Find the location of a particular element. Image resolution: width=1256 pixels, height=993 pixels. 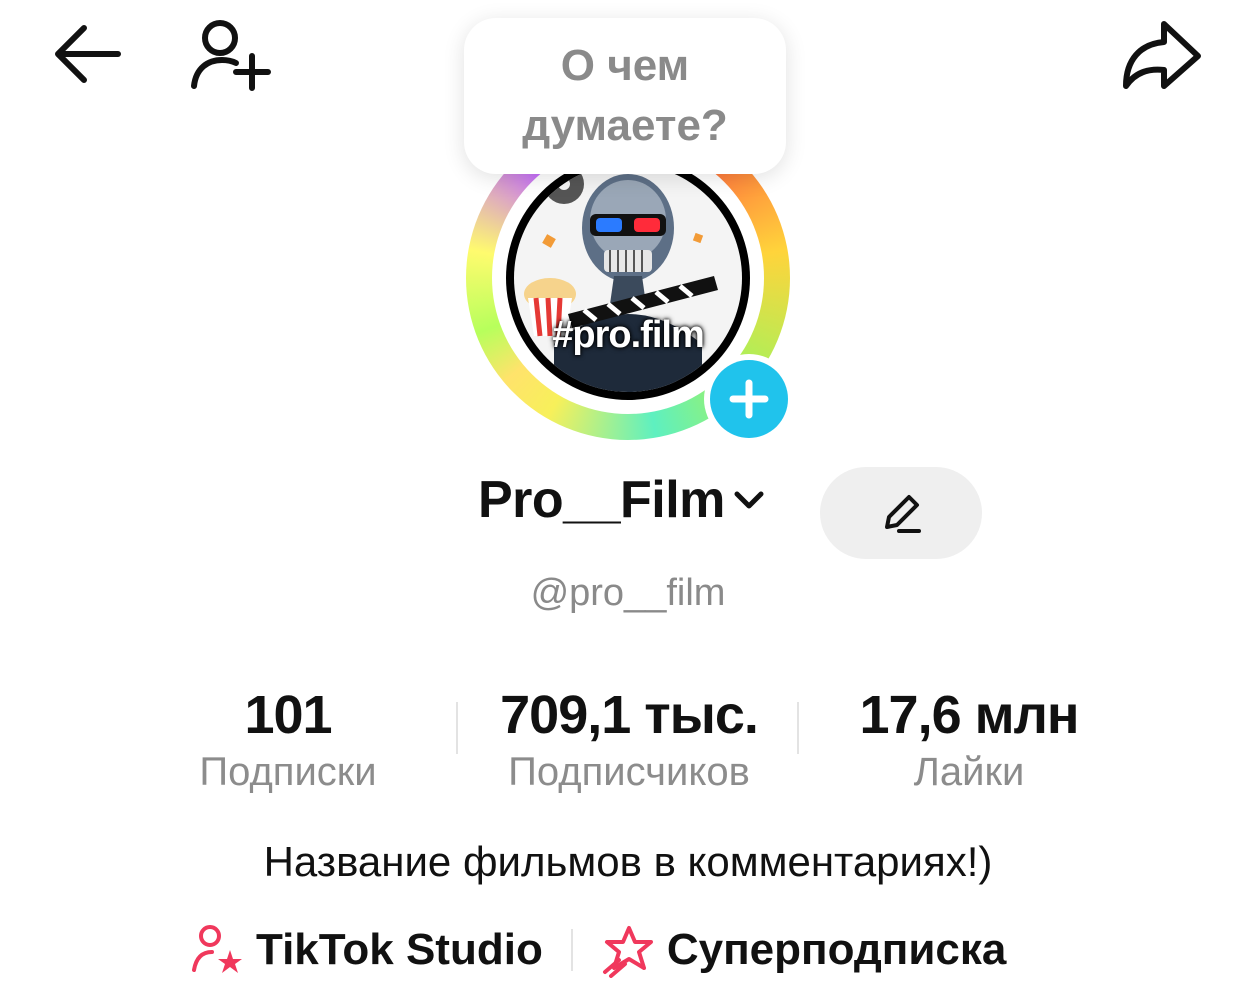

stat-followers: 709,1 тыс. Подписчиков is located at coordinates (629, 741).